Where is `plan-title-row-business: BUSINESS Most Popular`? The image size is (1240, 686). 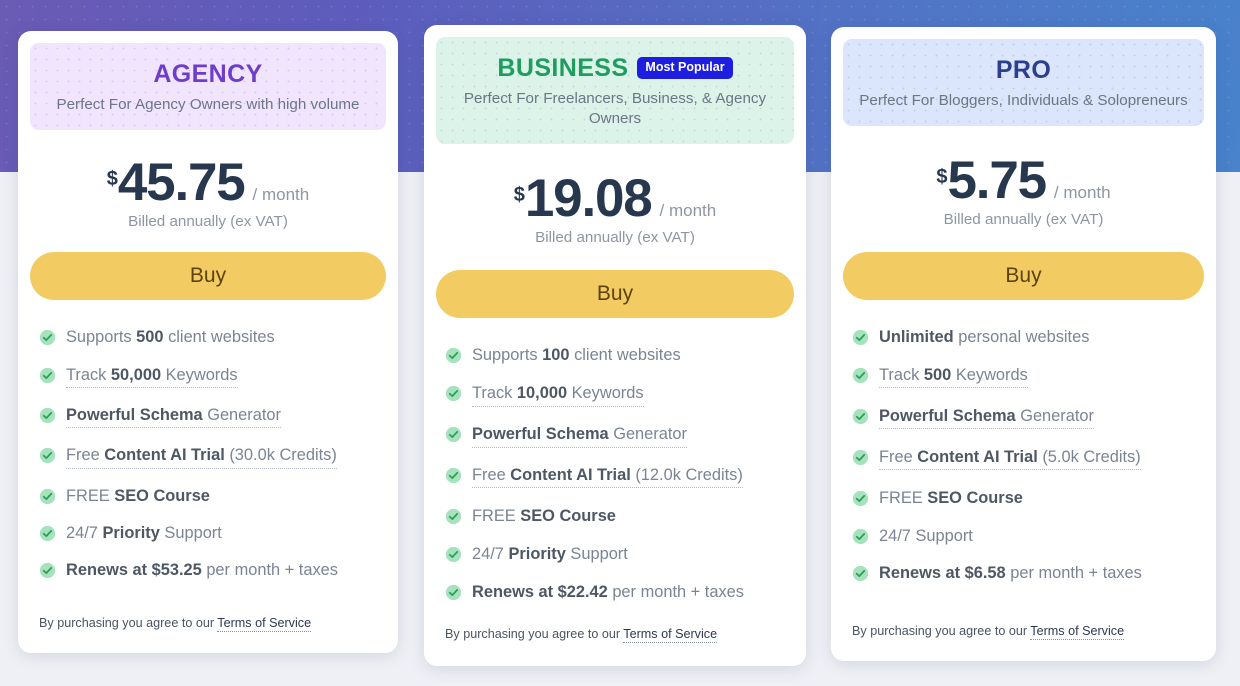
plan-title-row-business: BUSINESS Most Popular is located at coordinates (615, 68).